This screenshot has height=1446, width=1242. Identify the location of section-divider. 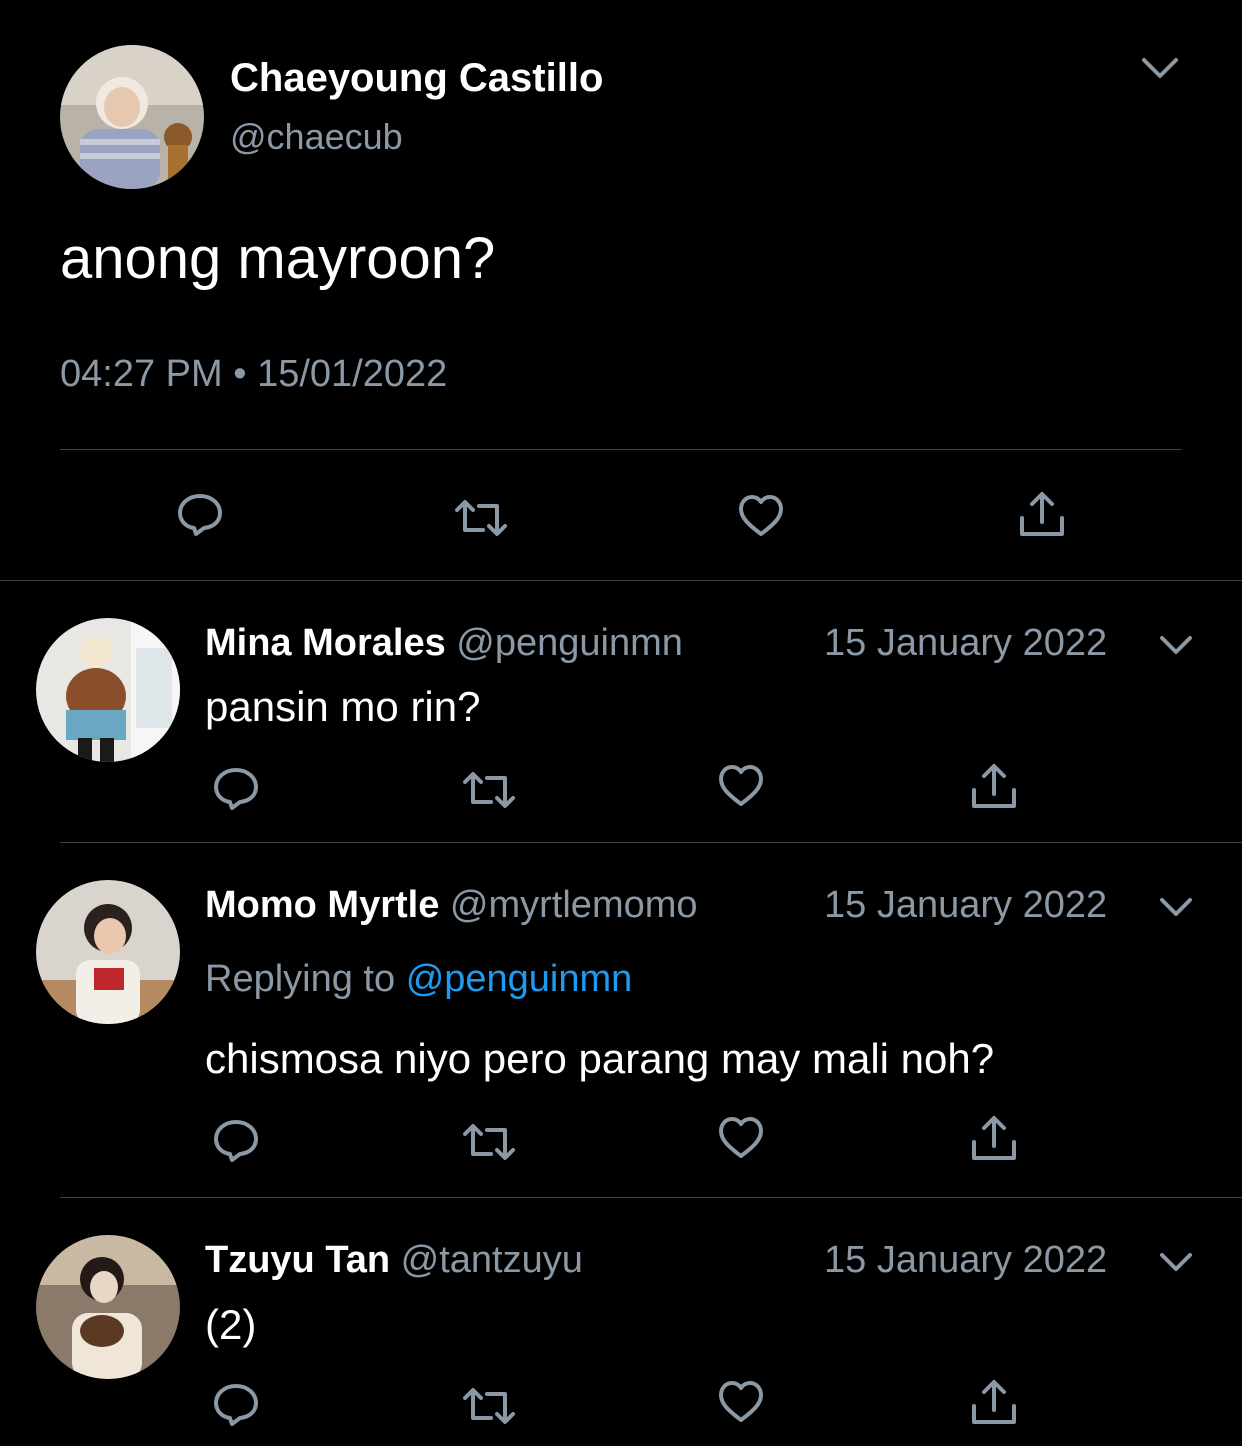
(621, 580).